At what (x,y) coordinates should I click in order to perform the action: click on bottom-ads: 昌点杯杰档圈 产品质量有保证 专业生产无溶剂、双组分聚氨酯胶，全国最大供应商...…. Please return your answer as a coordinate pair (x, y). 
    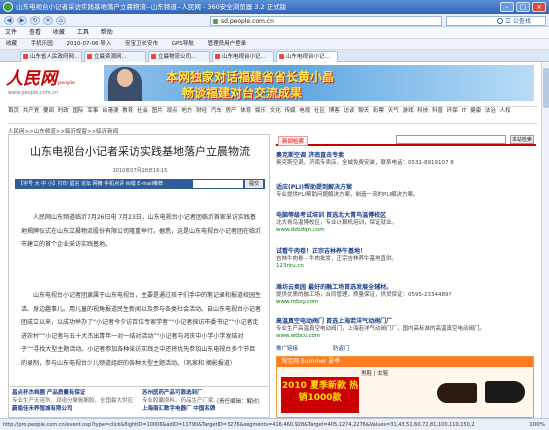
    Looking at the image, I should click on (139, 402).